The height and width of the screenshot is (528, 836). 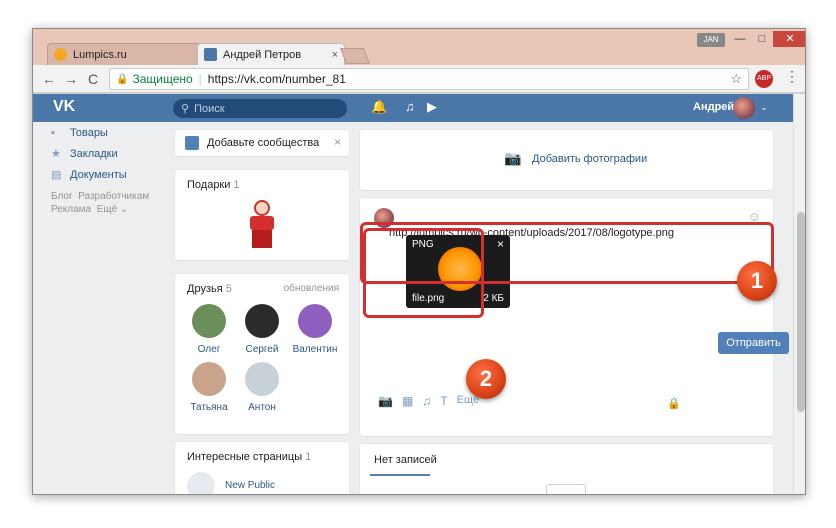 What do you see at coordinates (94, 153) in the screenshot?
I see `menu-label: Закладки` at bounding box center [94, 153].